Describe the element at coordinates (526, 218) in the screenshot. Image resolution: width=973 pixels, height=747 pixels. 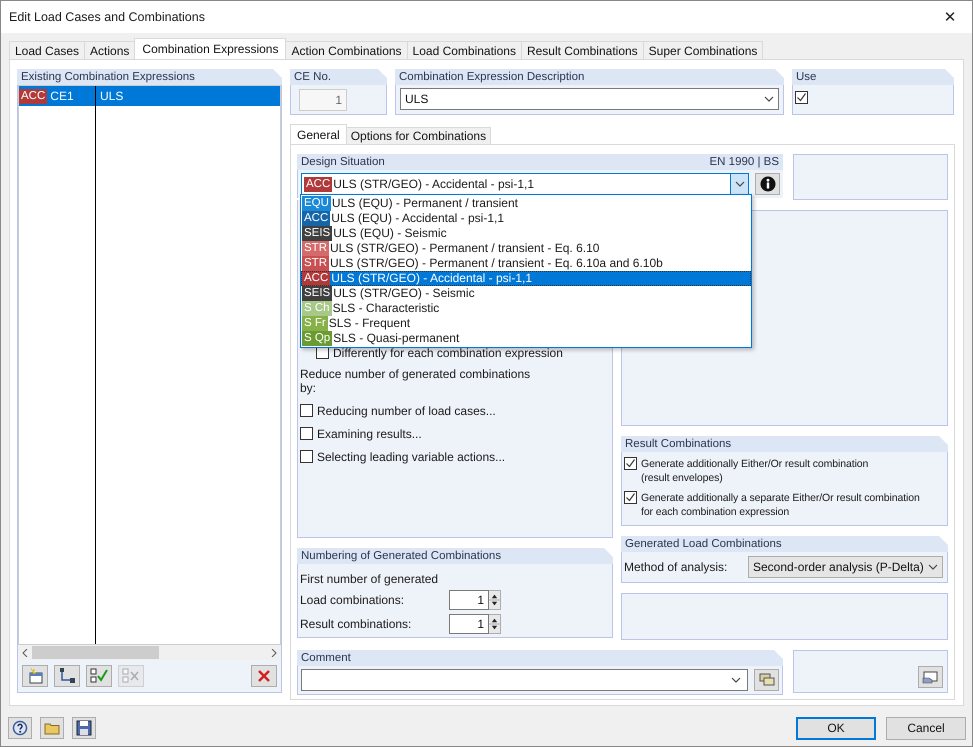
I see `dropdown-option: ACC ULS (EQU) - Accidental - psi-1,1` at that location.